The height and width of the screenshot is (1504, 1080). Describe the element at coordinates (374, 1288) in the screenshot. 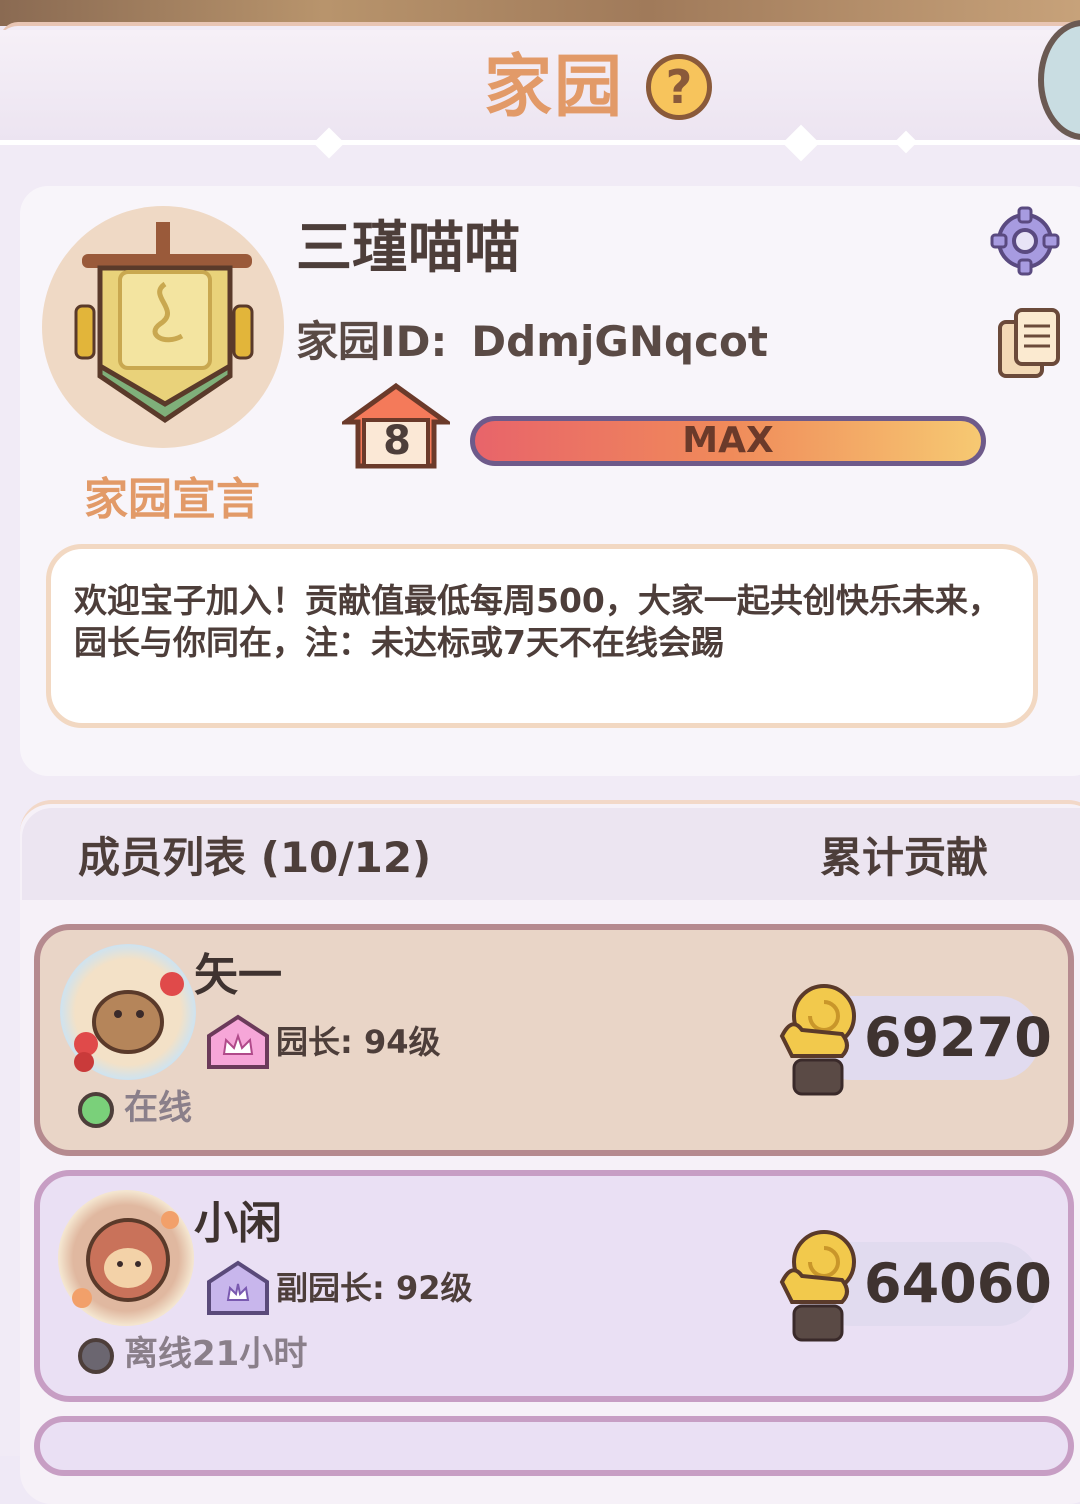

I see `member-role: 副园长: 92级` at that location.